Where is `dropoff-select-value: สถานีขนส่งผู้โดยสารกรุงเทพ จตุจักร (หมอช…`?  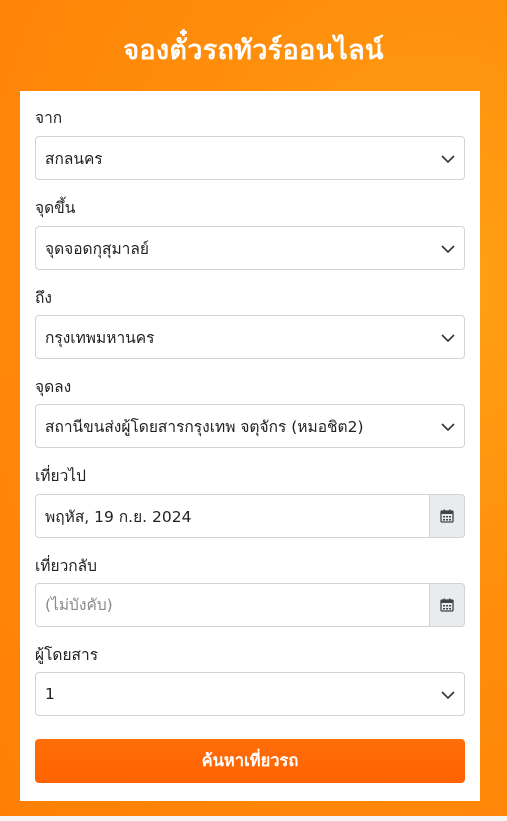 dropoff-select-value: สถานีขนส่งผู้โดยสารกรุงเทพ จตุจักร (หมอช… is located at coordinates (204, 426).